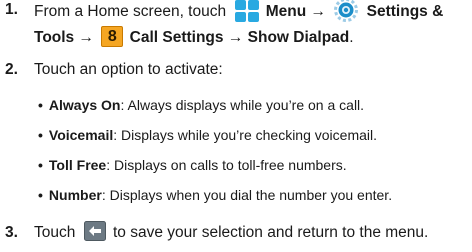 This screenshot has width=472, height=252. I want to click on menu-grid-icon, so click(247, 11).